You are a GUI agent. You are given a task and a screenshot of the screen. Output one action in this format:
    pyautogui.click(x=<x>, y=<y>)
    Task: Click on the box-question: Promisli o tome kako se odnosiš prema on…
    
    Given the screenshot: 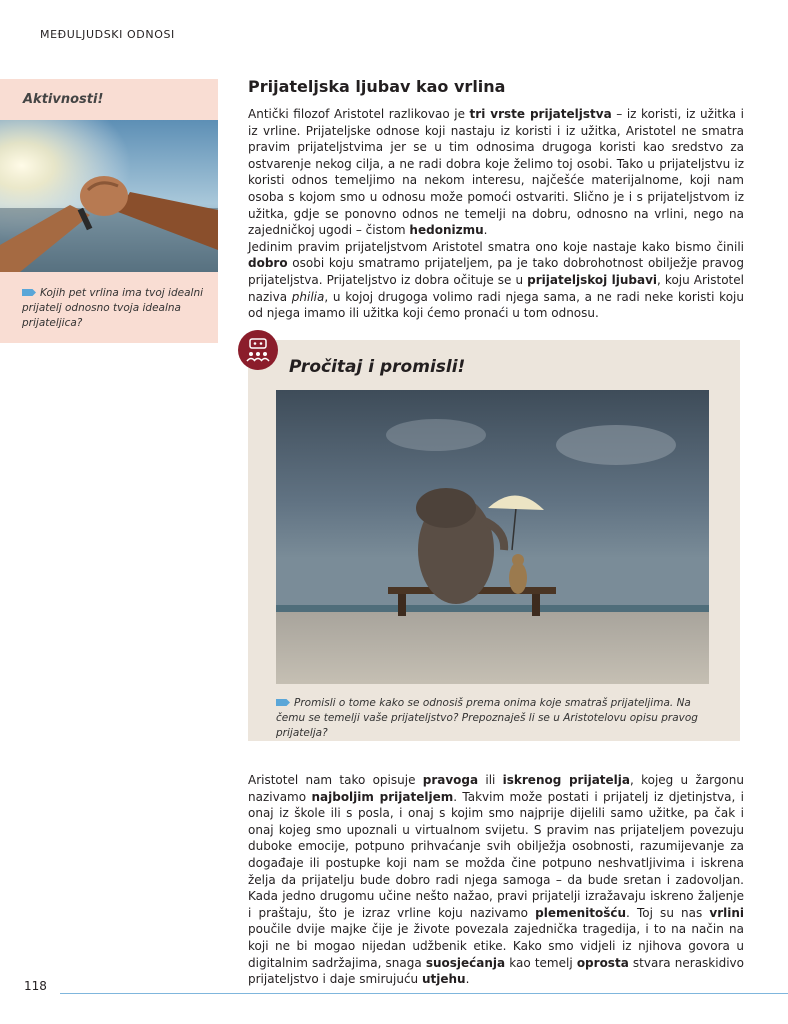 What is the action you would take?
    pyautogui.click(x=487, y=718)
    